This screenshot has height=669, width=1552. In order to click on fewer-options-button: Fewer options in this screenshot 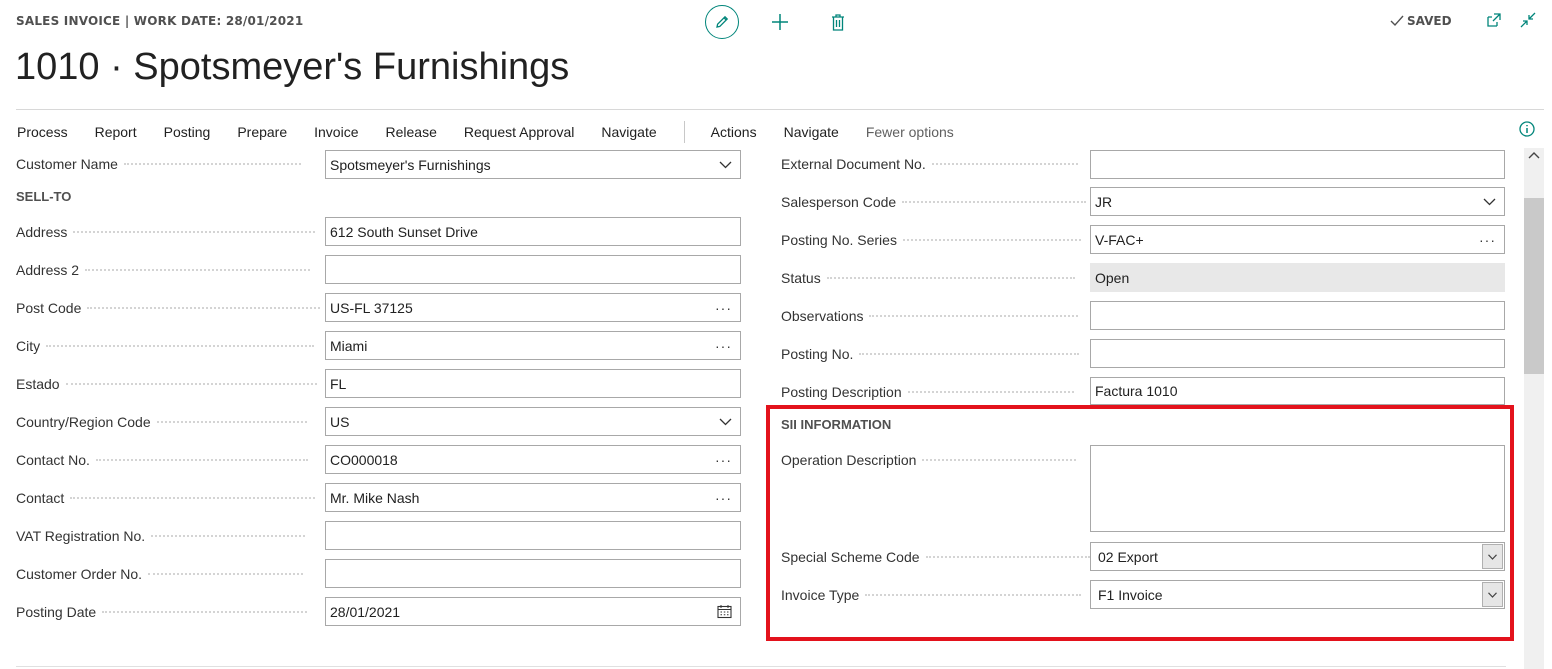, I will do `click(910, 132)`.